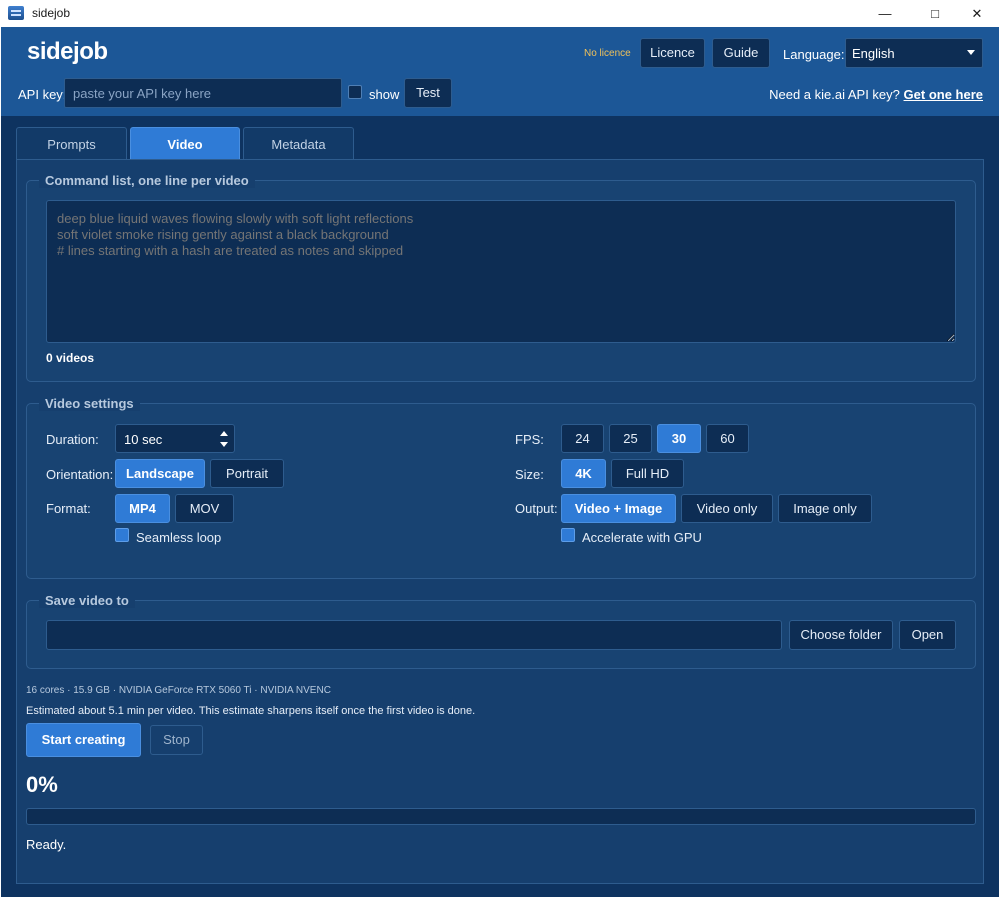  What do you see at coordinates (825, 508) in the screenshot?
I see `output-image-only-button: Image only` at bounding box center [825, 508].